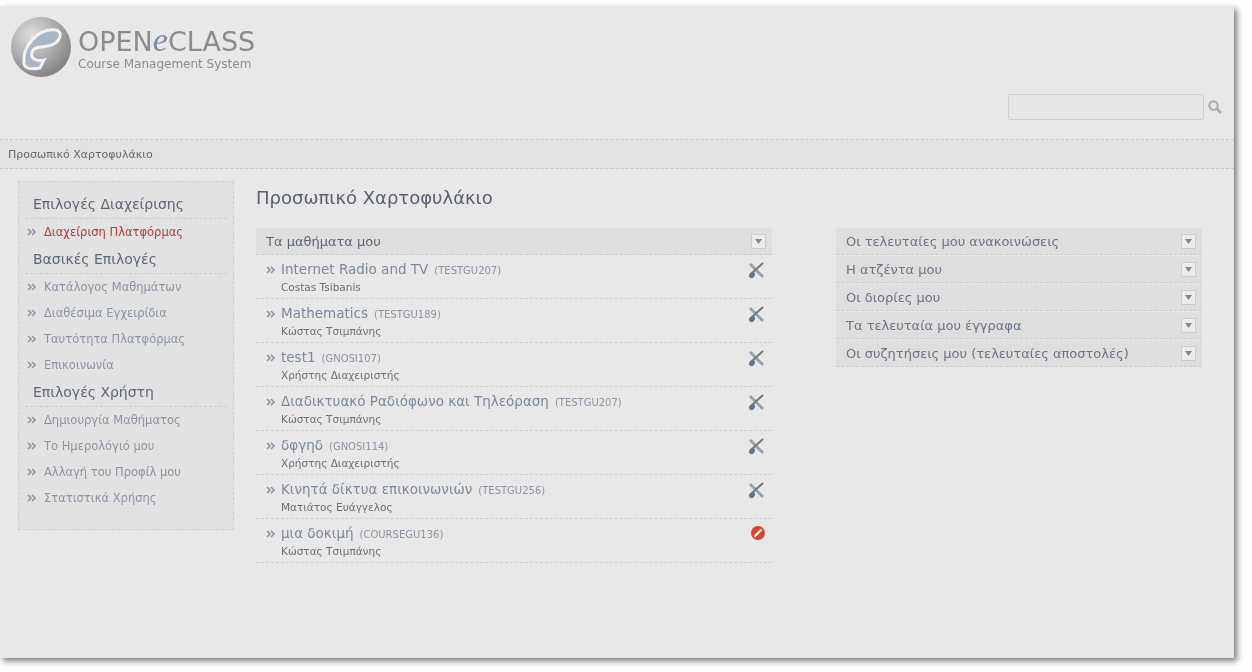 This screenshot has width=1252, height=672. Describe the element at coordinates (375, 197) in the screenshot. I see `page-title: Προσωπικό Χαρτοφυλάκιο` at that location.